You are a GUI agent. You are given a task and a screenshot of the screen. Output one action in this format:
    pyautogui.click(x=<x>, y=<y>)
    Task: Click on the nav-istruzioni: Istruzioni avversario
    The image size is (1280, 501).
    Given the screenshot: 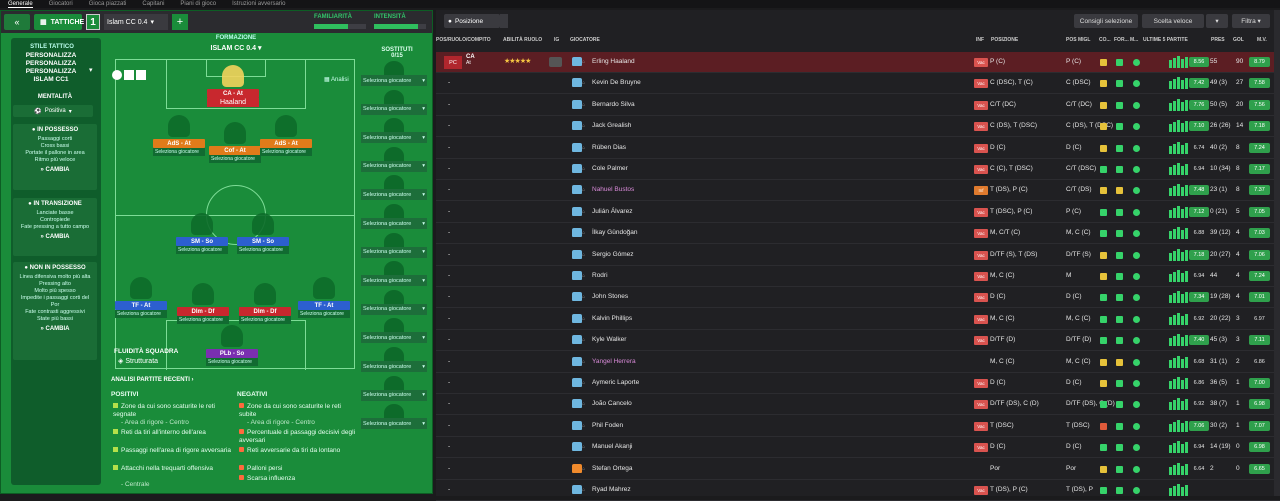 What is the action you would take?
    pyautogui.click(x=258, y=4)
    